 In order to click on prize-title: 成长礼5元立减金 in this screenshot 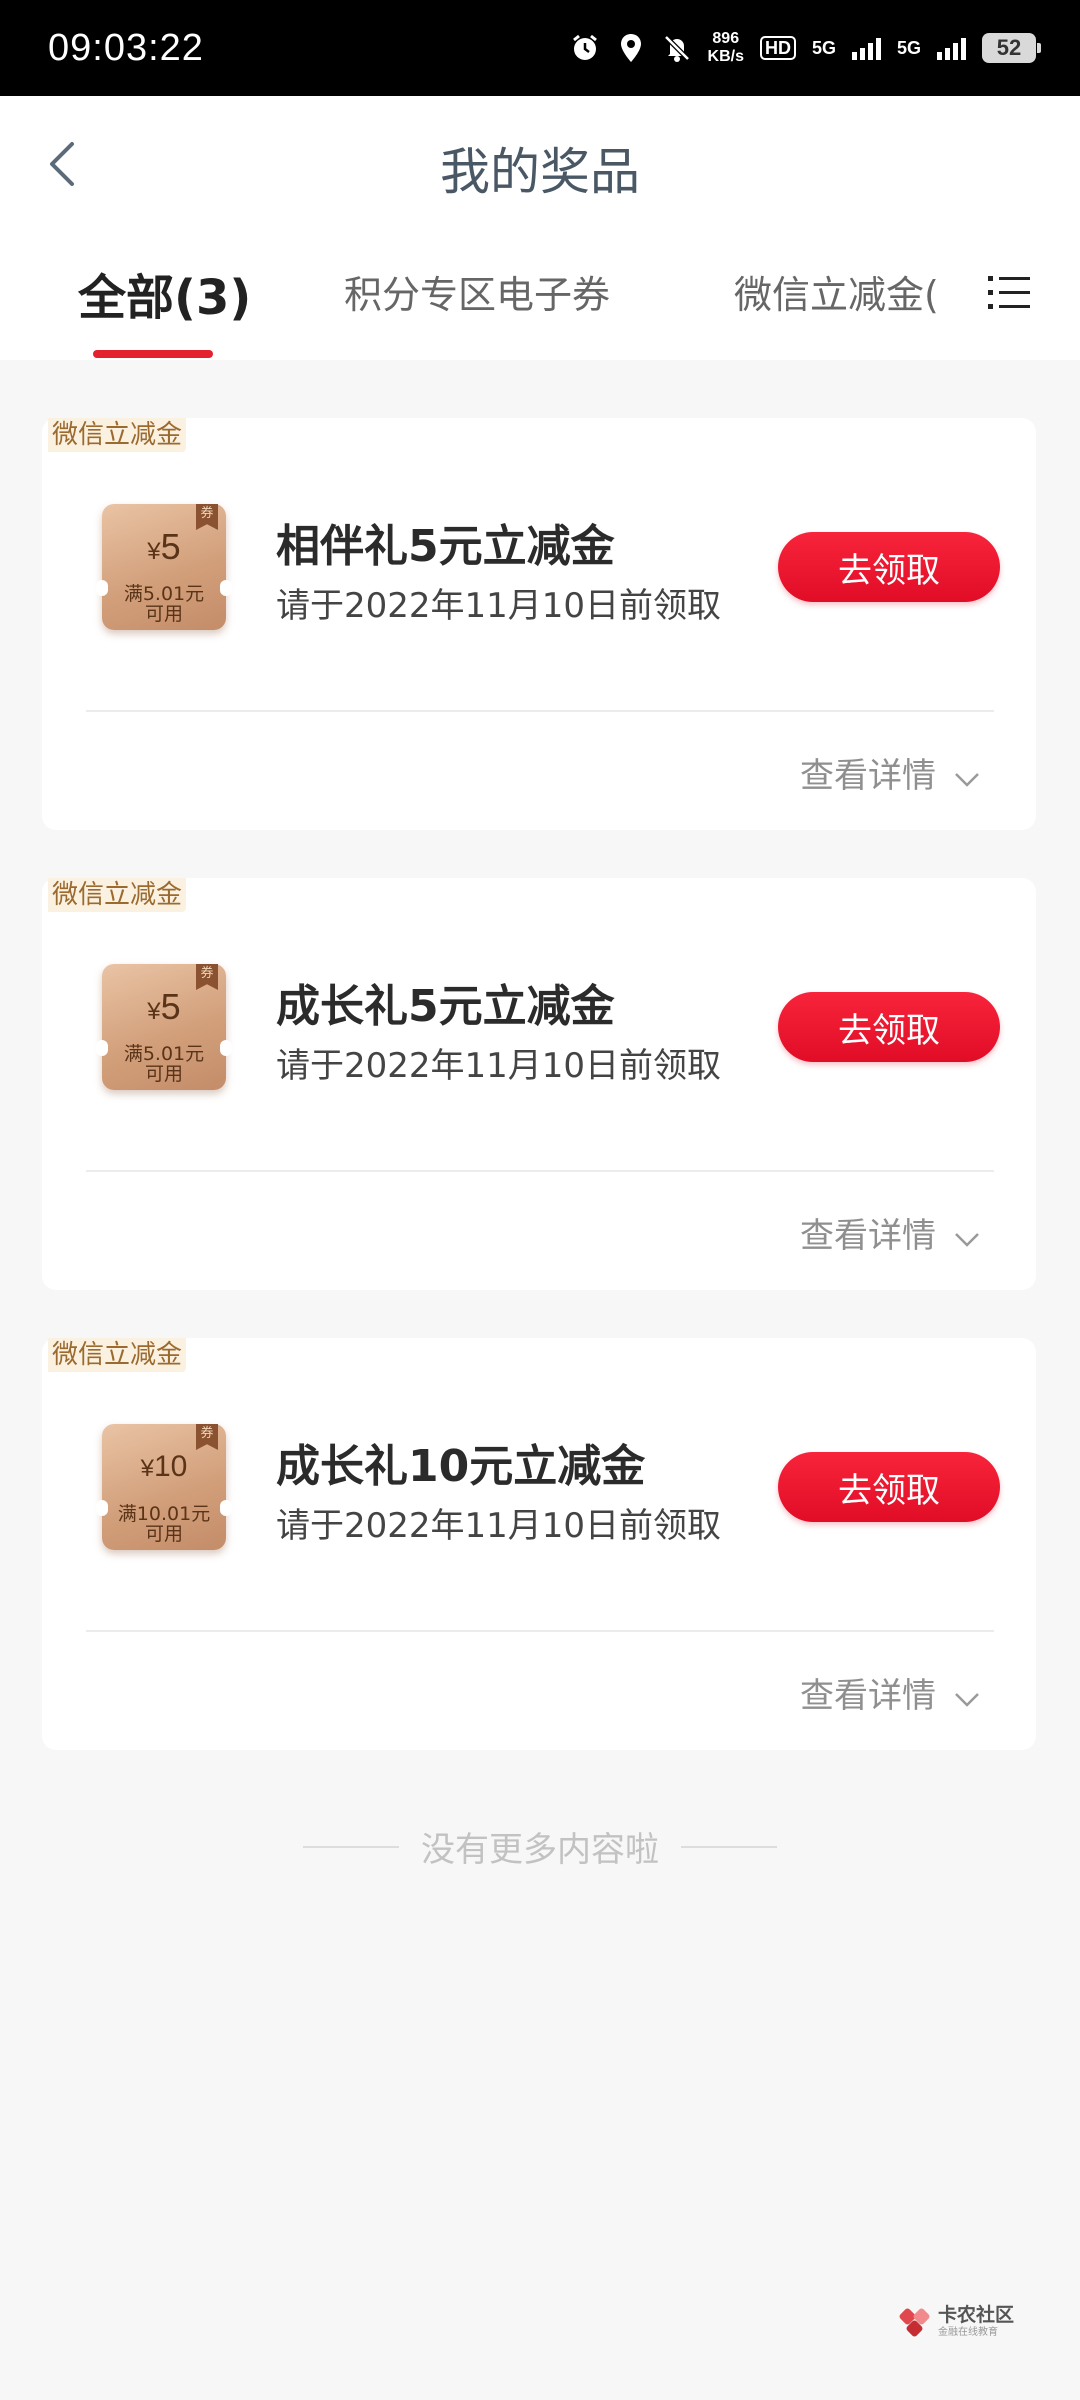, I will do `click(445, 1006)`.